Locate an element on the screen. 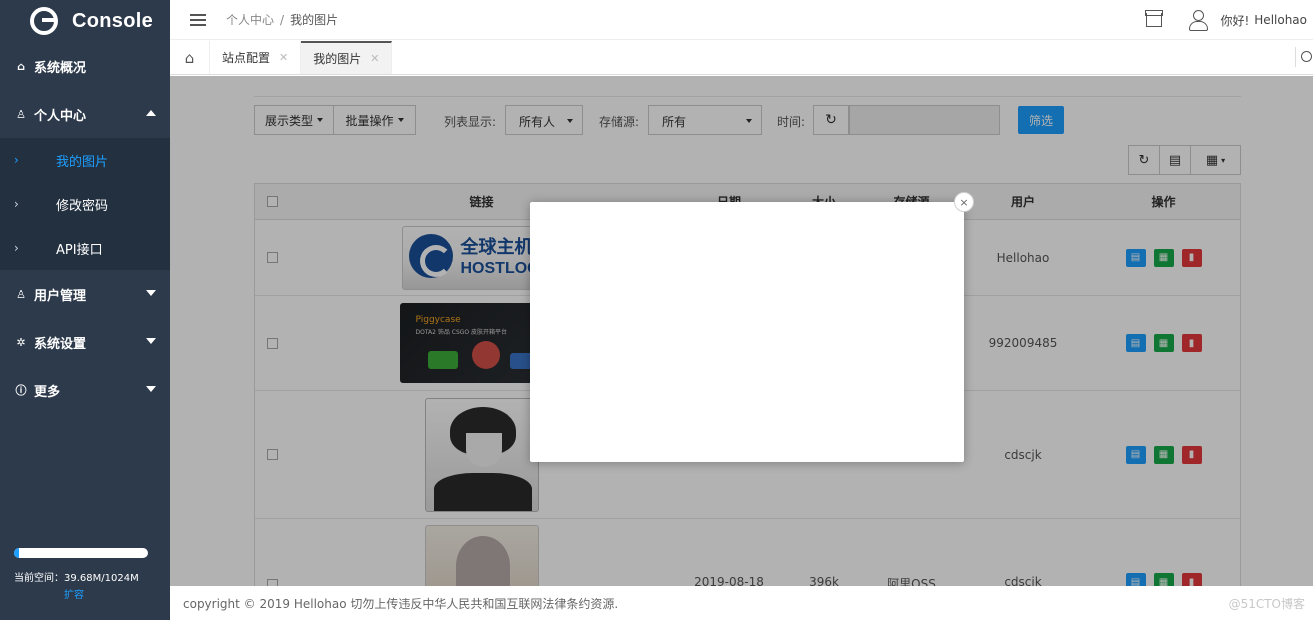 The height and width of the screenshot is (620, 1313). storage-progress-bar is located at coordinates (81, 553).